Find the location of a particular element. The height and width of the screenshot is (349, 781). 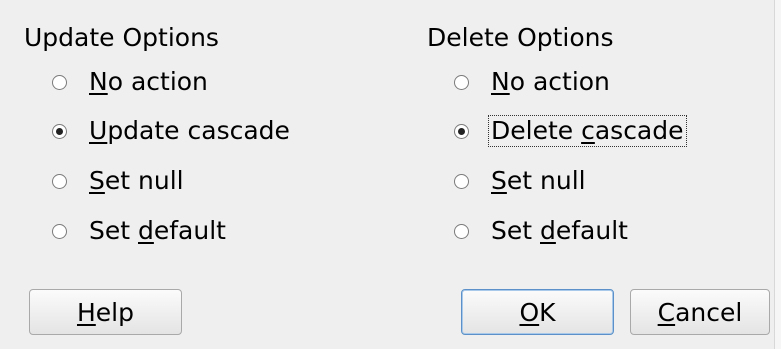

delete-radio-no-action: No action is located at coordinates (533, 82).